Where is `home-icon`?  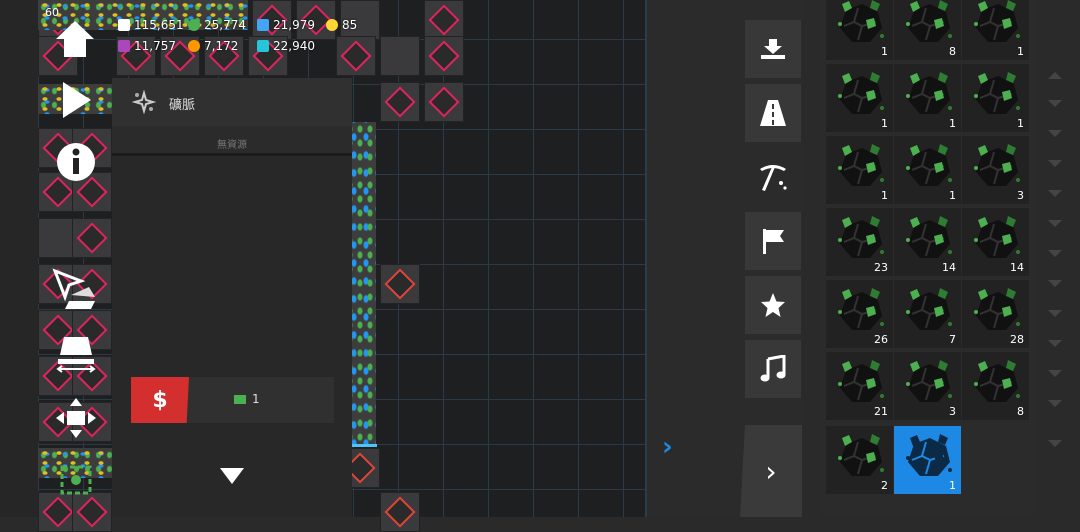 home-icon is located at coordinates (75, 39).